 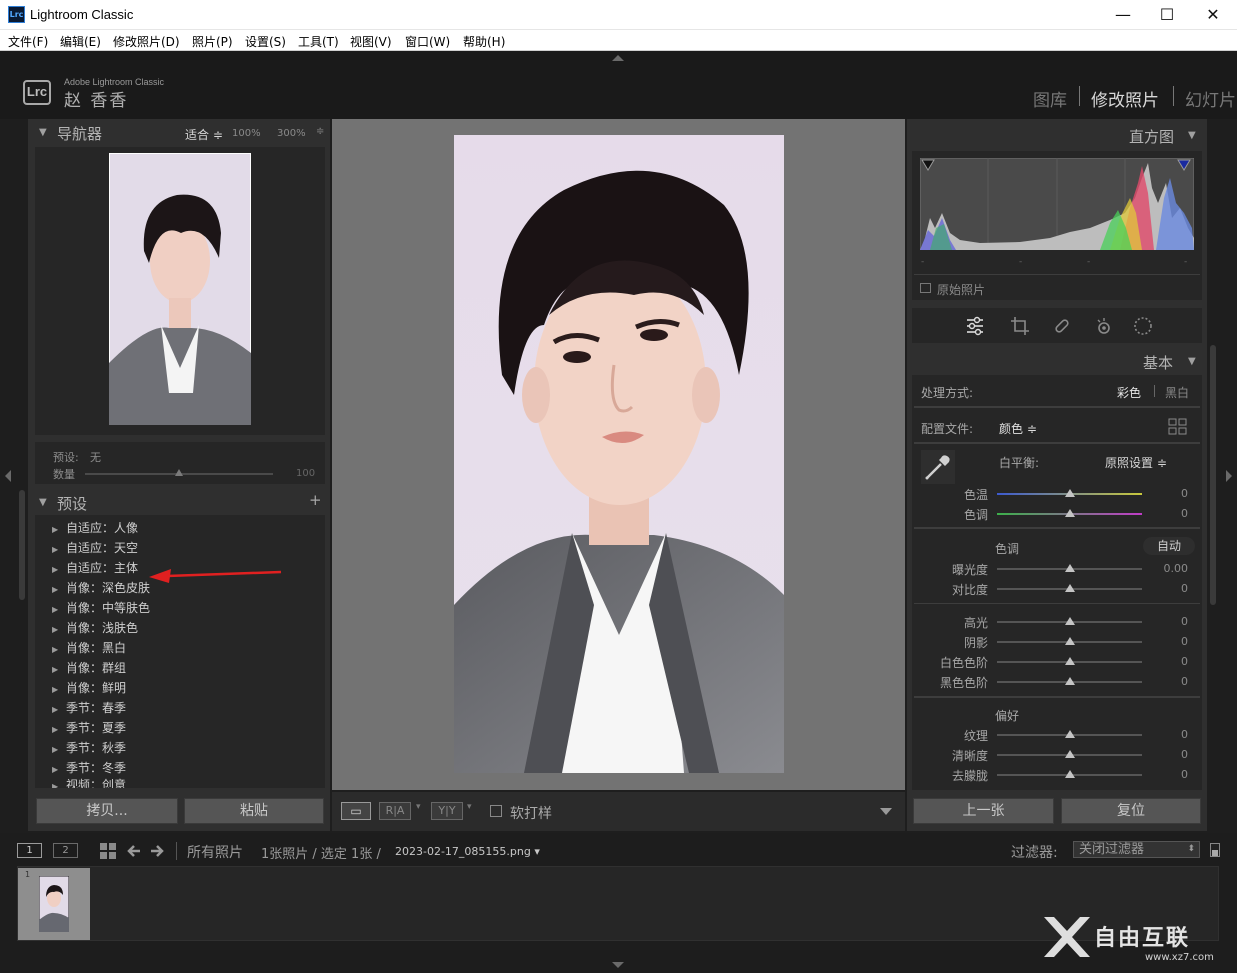 I want to click on before-after-lr-button: R|A, so click(x=395, y=811).